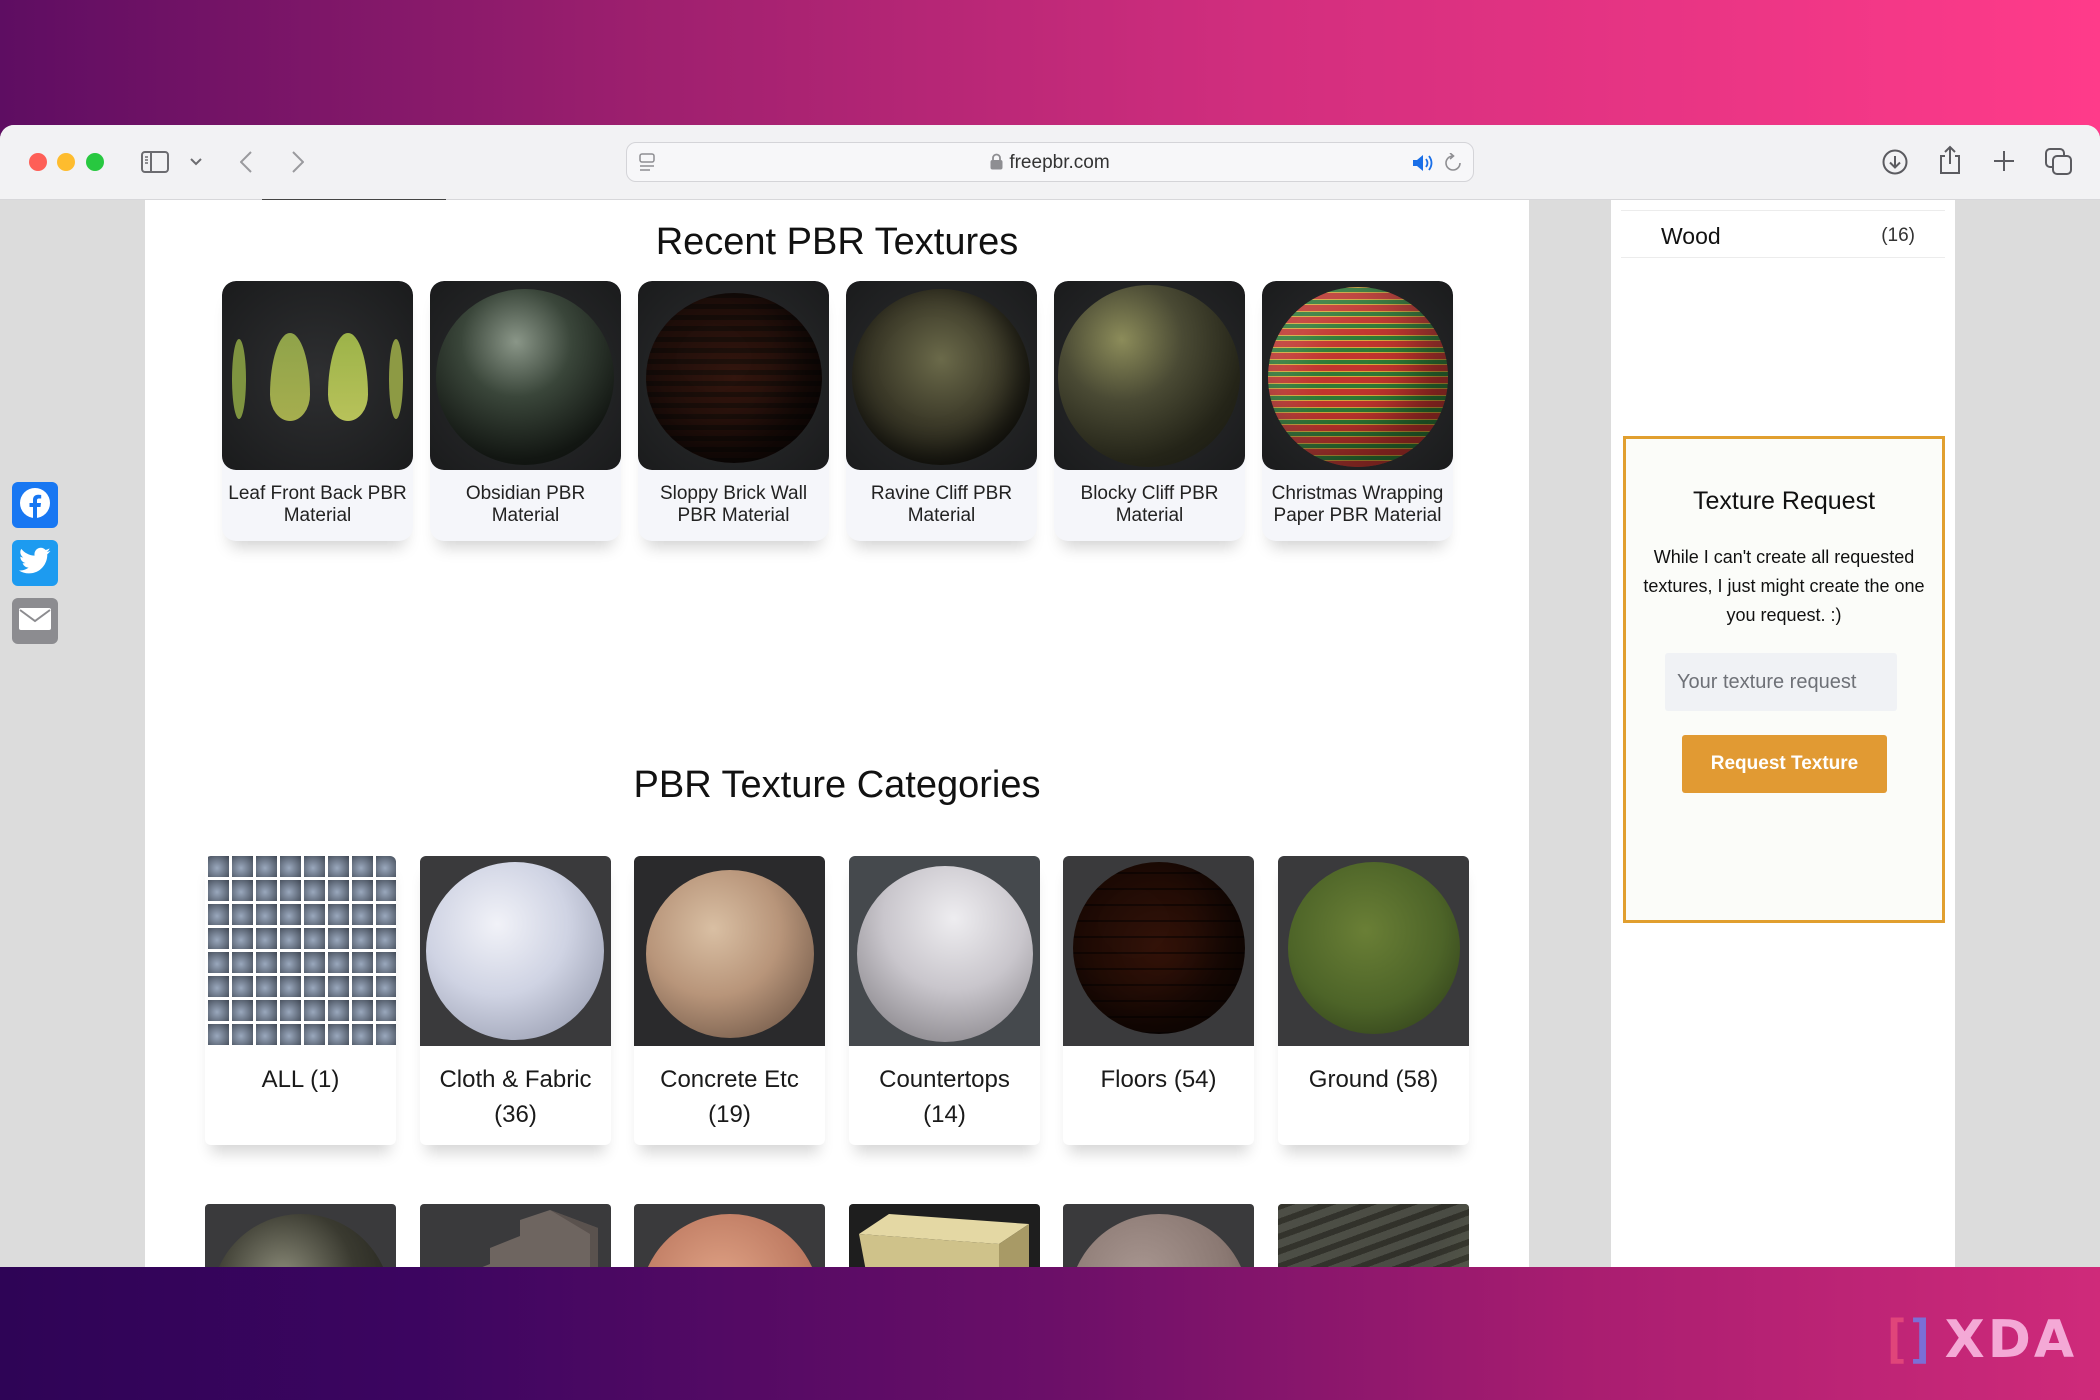 Image resolution: width=2100 pixels, height=1400 pixels. I want to click on obsidian-thumbnail, so click(525, 375).